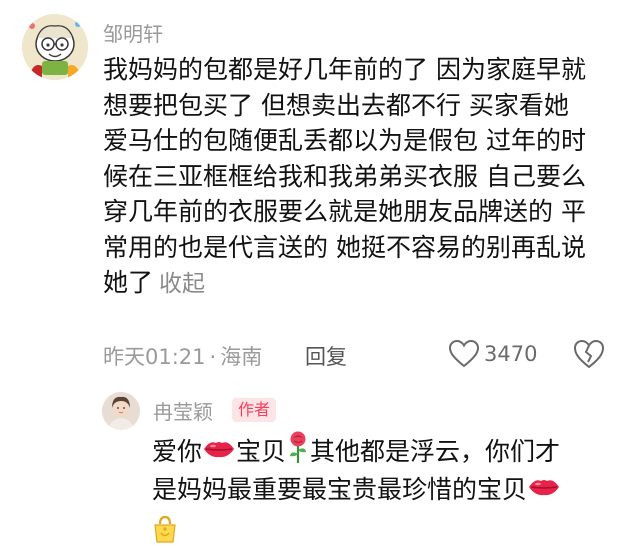 This screenshot has width=634, height=560. Describe the element at coordinates (435, 451) in the screenshot. I see `reply-text-segment: 其他都是浮云，你们才` at that location.